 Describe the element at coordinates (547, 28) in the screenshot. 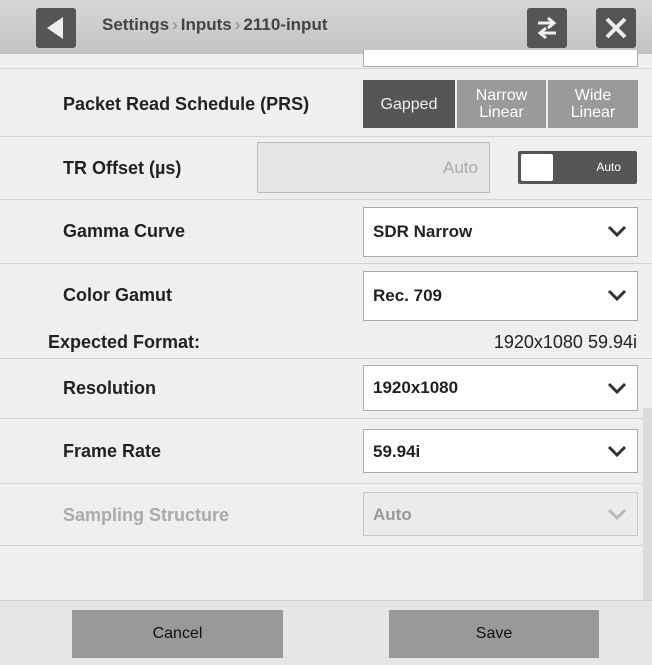

I see `swap-arrows-icon` at that location.